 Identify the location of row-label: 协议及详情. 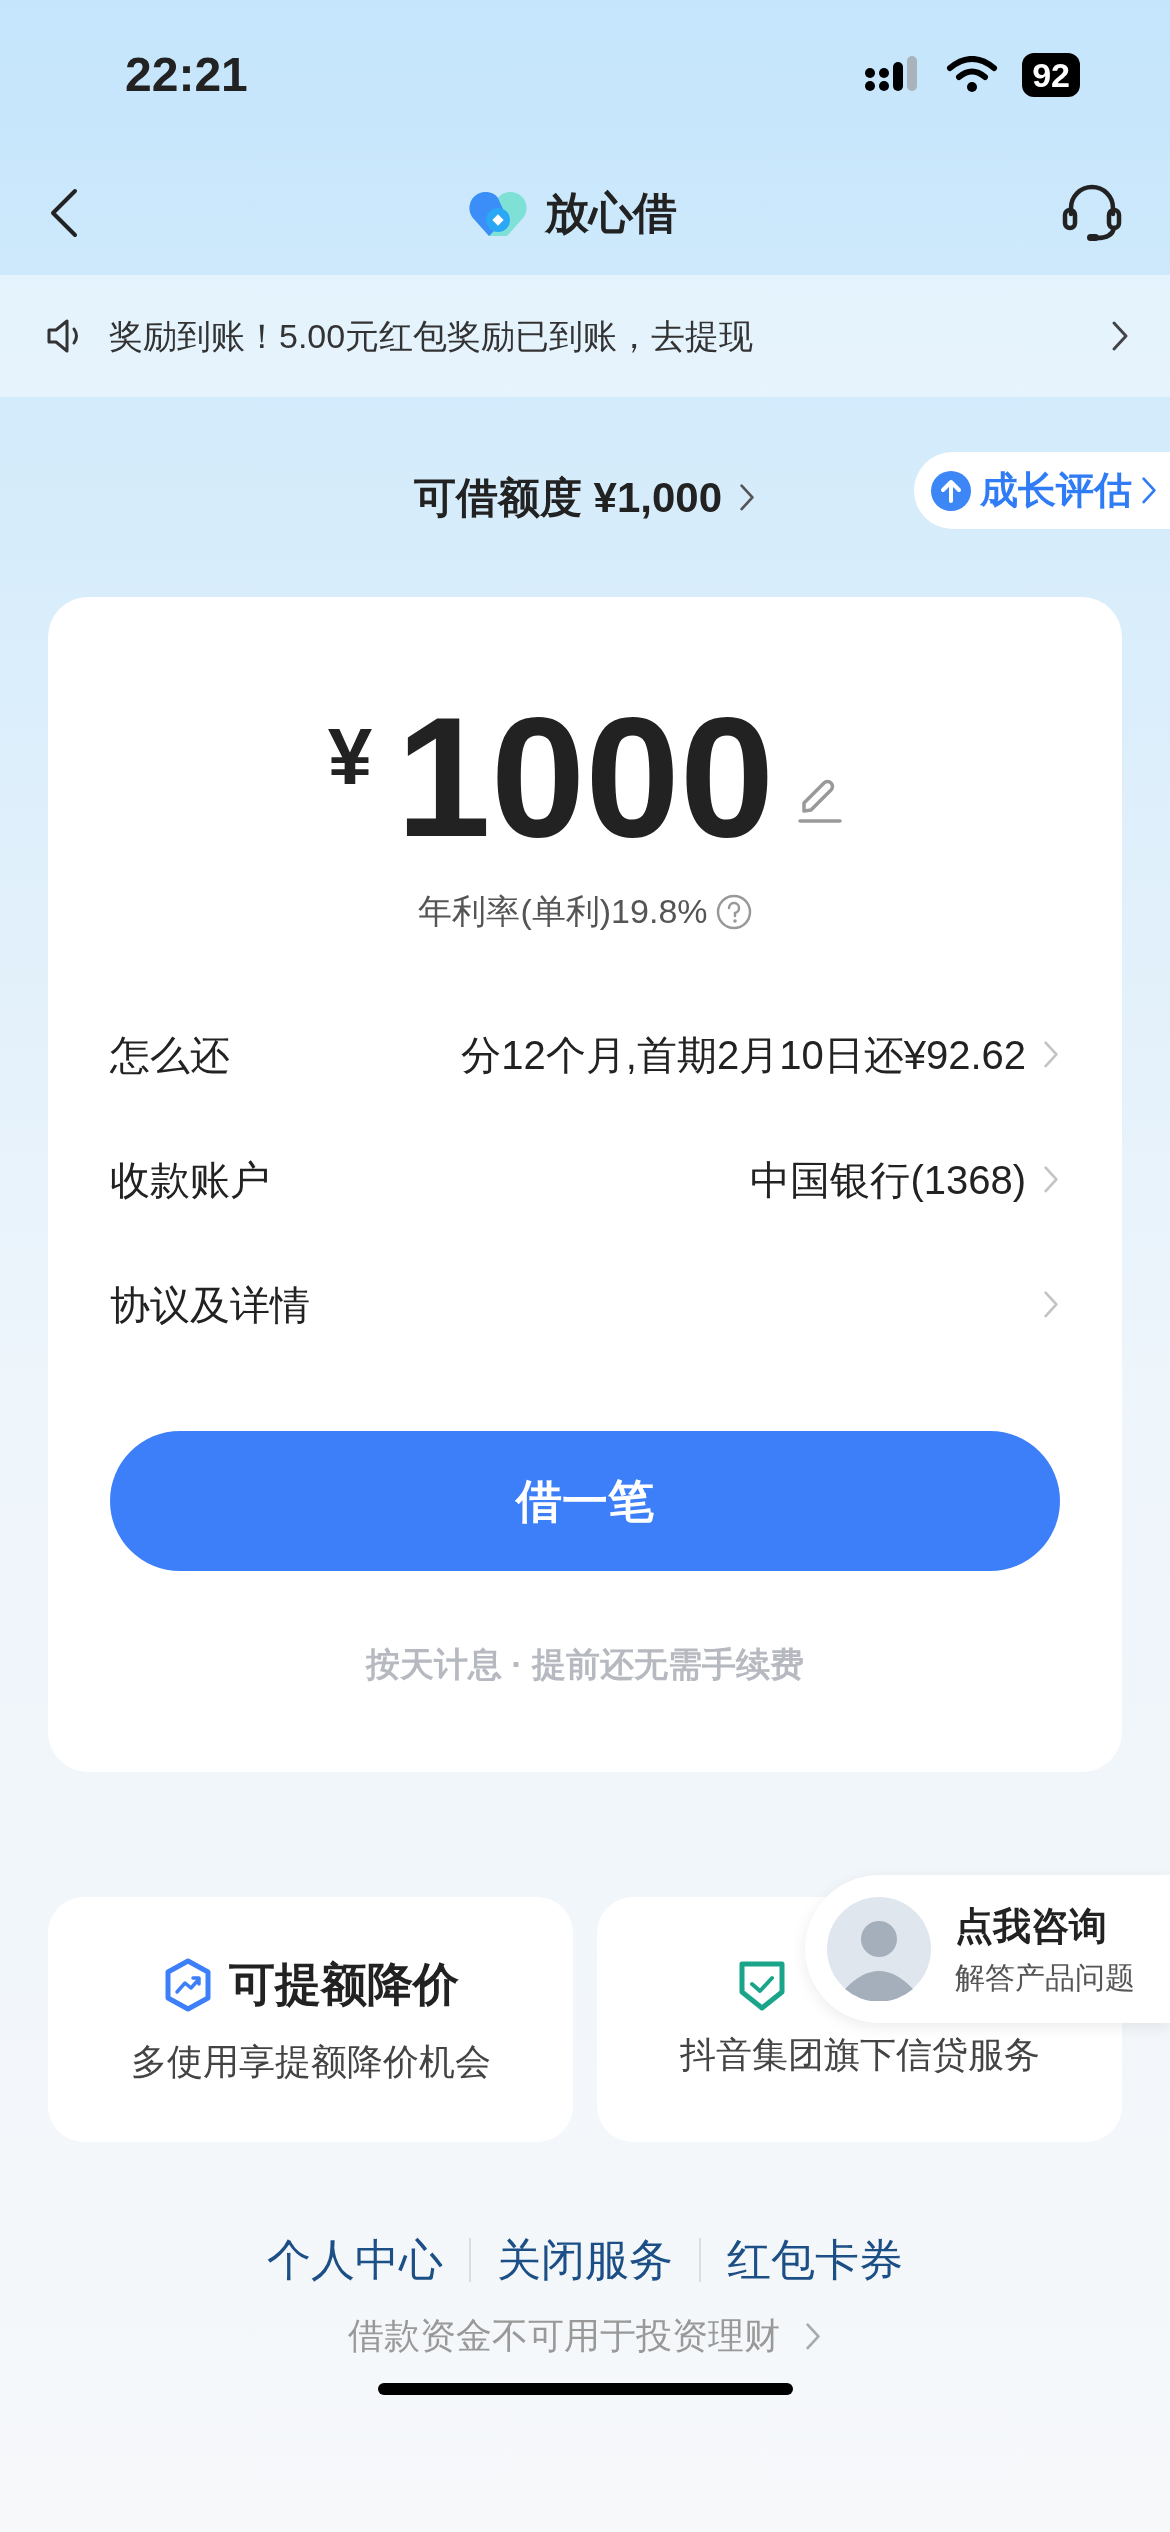
(210, 1305).